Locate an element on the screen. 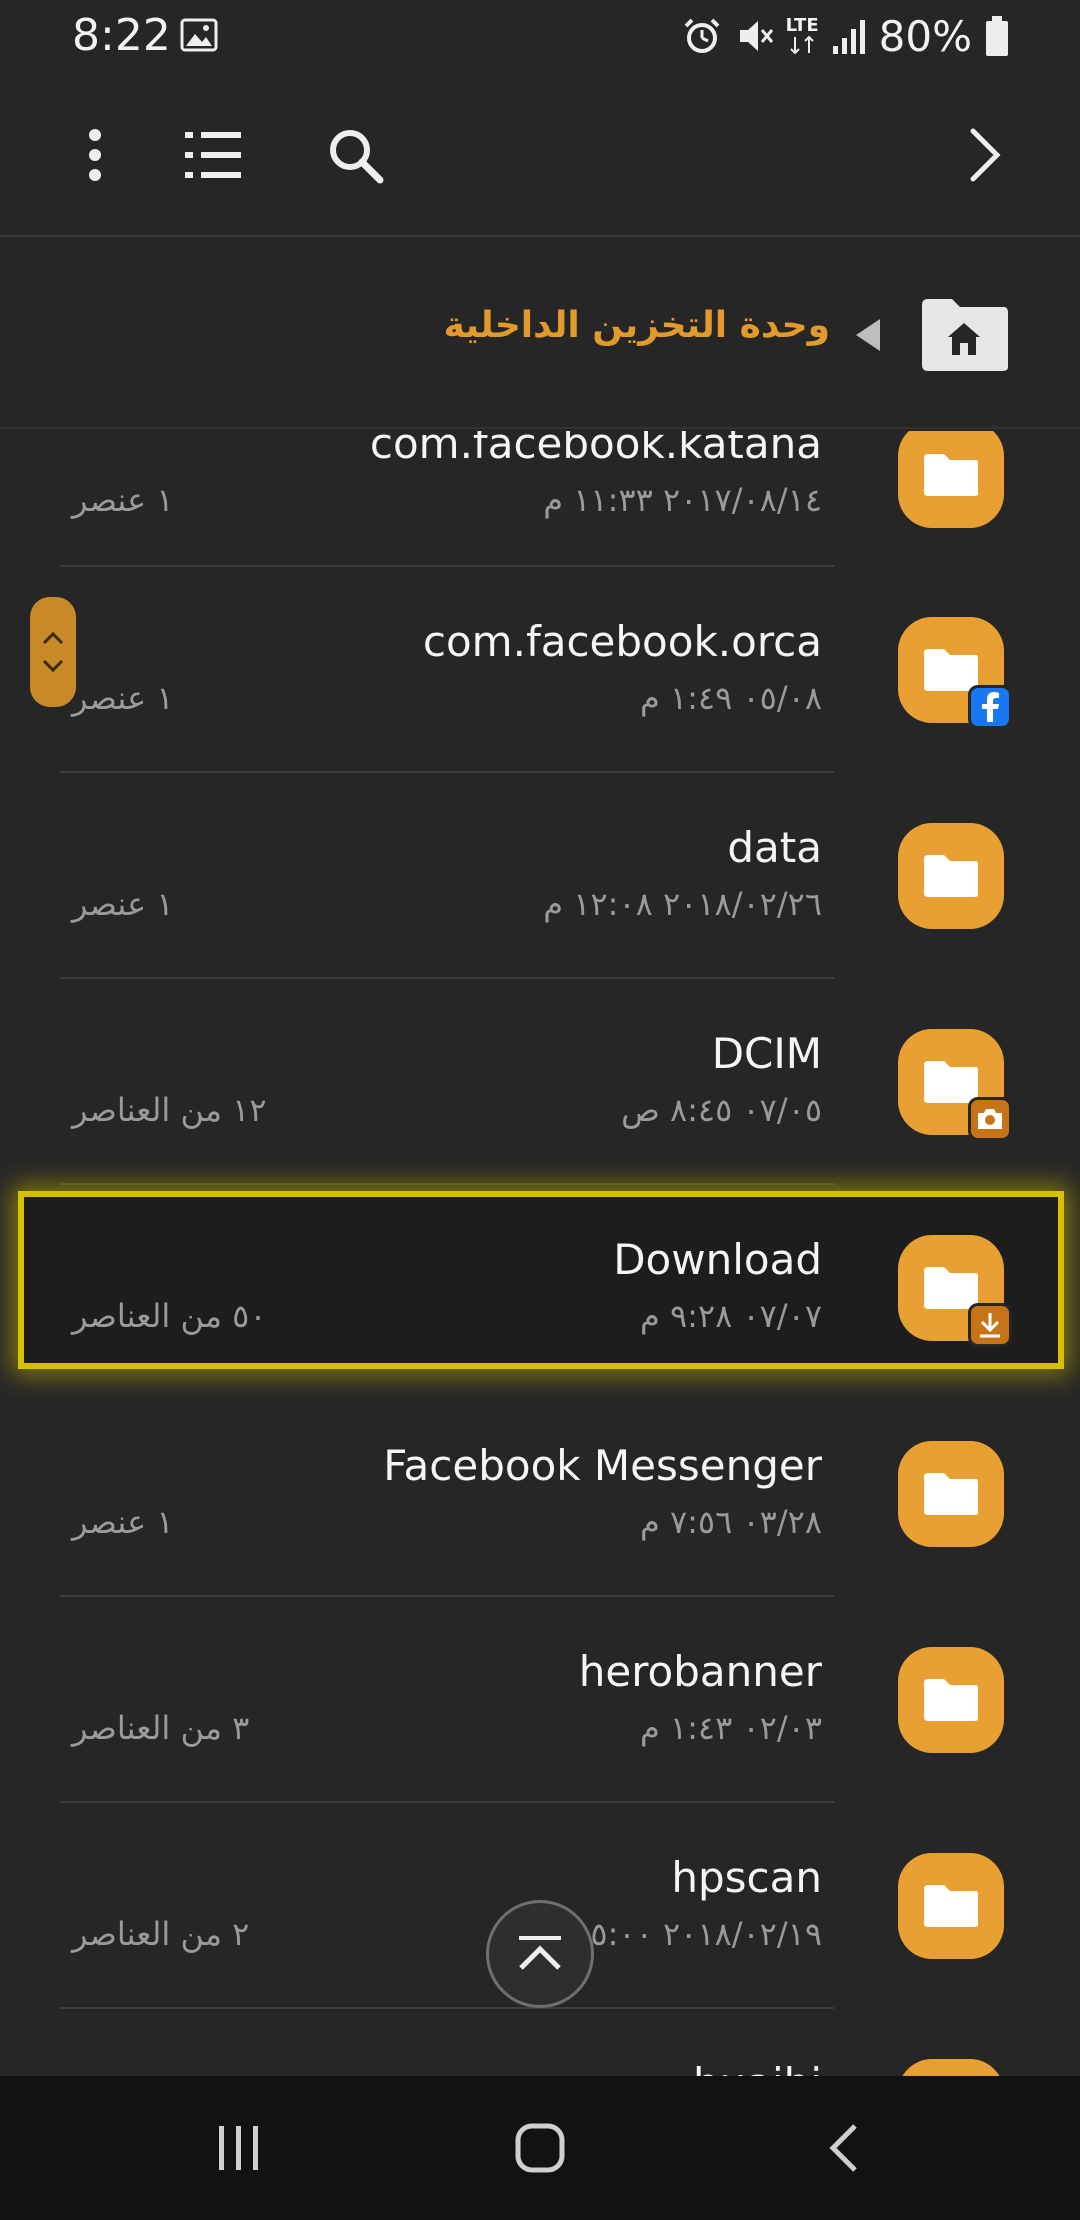 This screenshot has height=2220, width=1080. file-date: ٠٧/٠٧ ٩:٢٨ م is located at coordinates (730, 1316).